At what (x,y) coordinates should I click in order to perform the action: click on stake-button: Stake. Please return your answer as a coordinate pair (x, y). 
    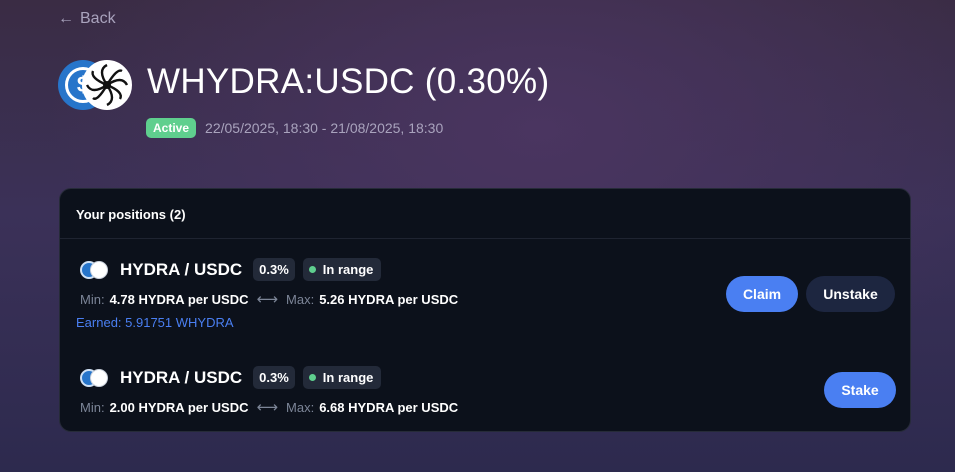
    Looking at the image, I should click on (860, 390).